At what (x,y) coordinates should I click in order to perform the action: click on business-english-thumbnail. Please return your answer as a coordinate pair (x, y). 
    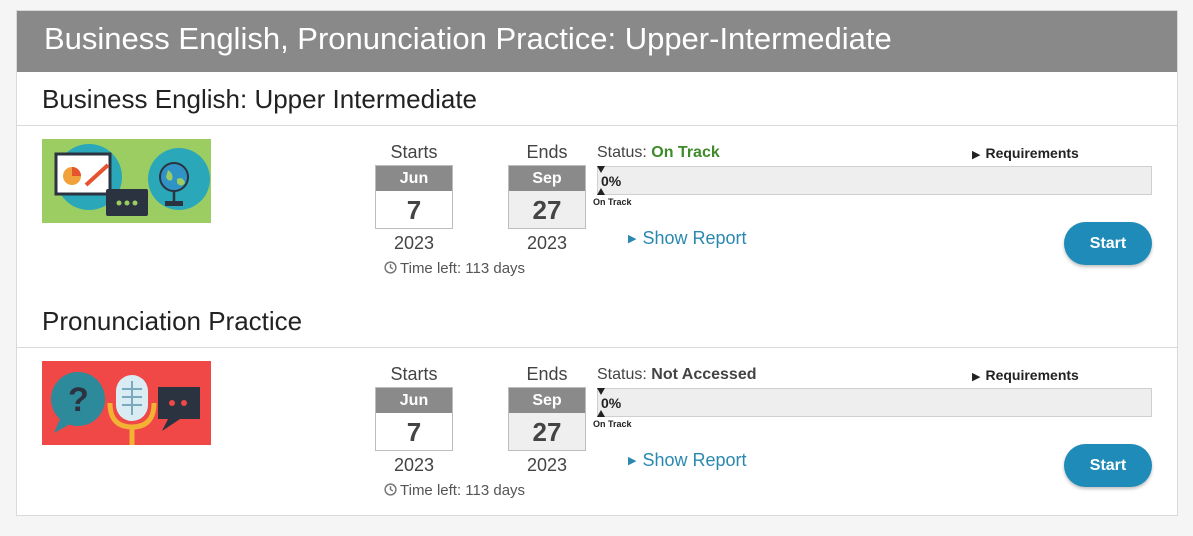
    Looking at the image, I should click on (126, 181).